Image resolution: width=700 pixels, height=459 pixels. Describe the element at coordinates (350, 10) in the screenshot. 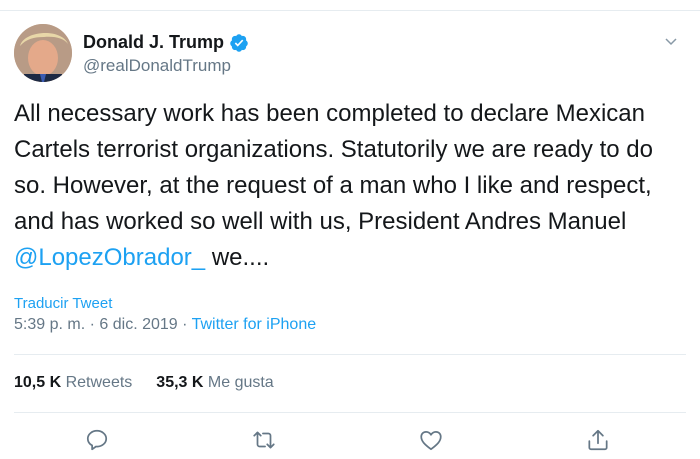

I see `top-divider` at that location.